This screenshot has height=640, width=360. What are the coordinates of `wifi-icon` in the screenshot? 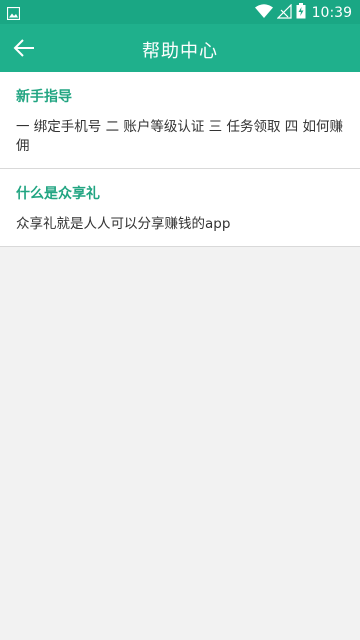 It's located at (263, 13).